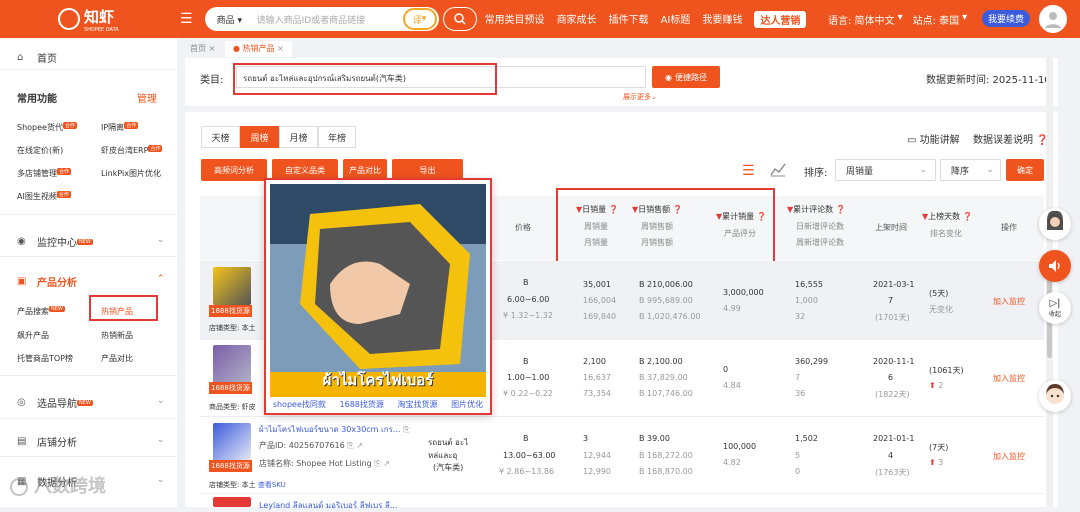 The height and width of the screenshot is (512, 1080). What do you see at coordinates (37, 57) in the screenshot?
I see `sidebar-item-home: ⌂ 首页` at bounding box center [37, 57].